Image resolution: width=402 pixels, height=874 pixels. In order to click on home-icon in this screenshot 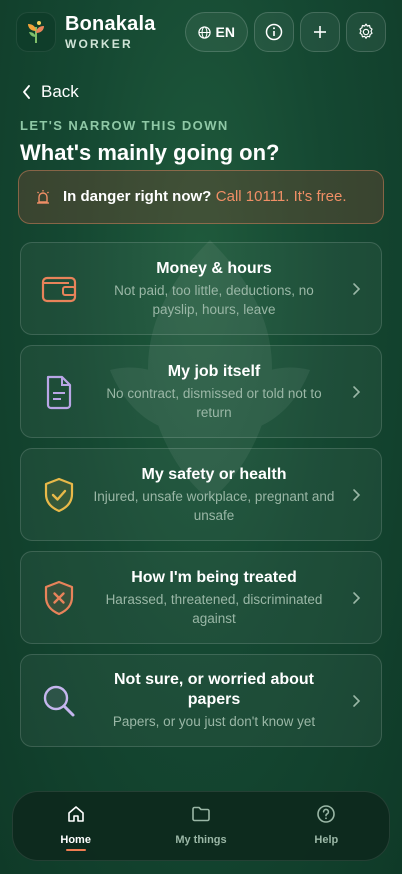, I will do `click(75, 814)`.